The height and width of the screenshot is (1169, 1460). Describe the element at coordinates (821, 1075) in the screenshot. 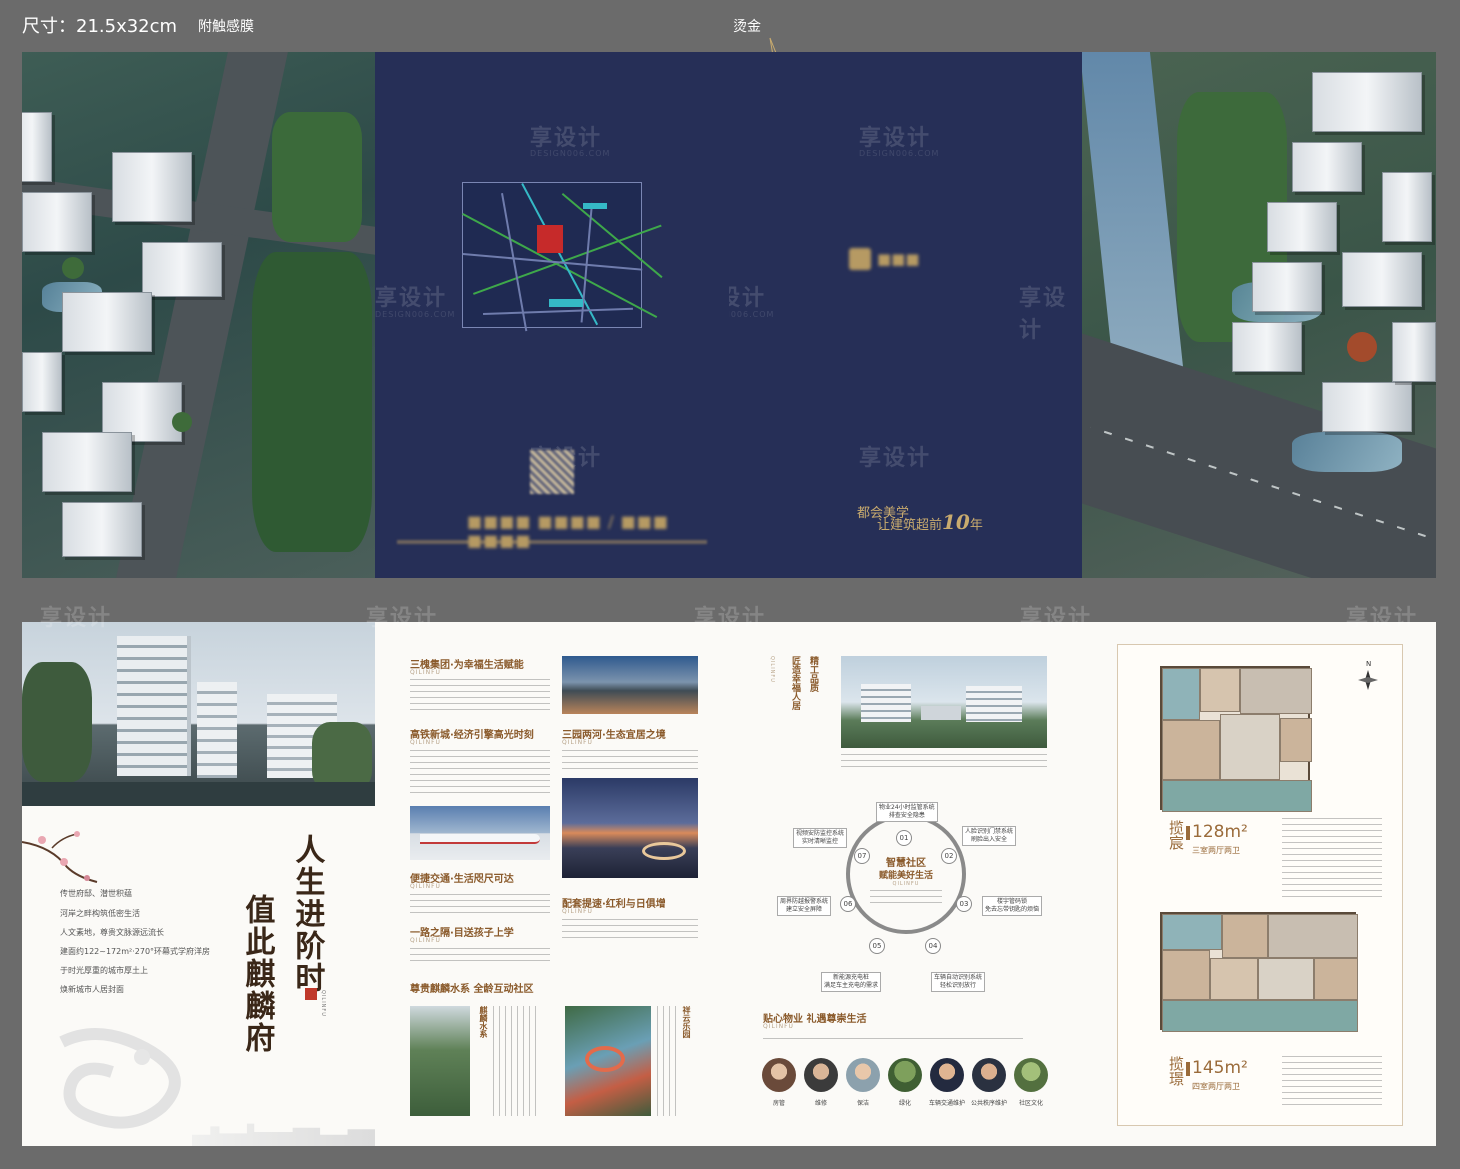

I see `service-photo-repair` at that location.